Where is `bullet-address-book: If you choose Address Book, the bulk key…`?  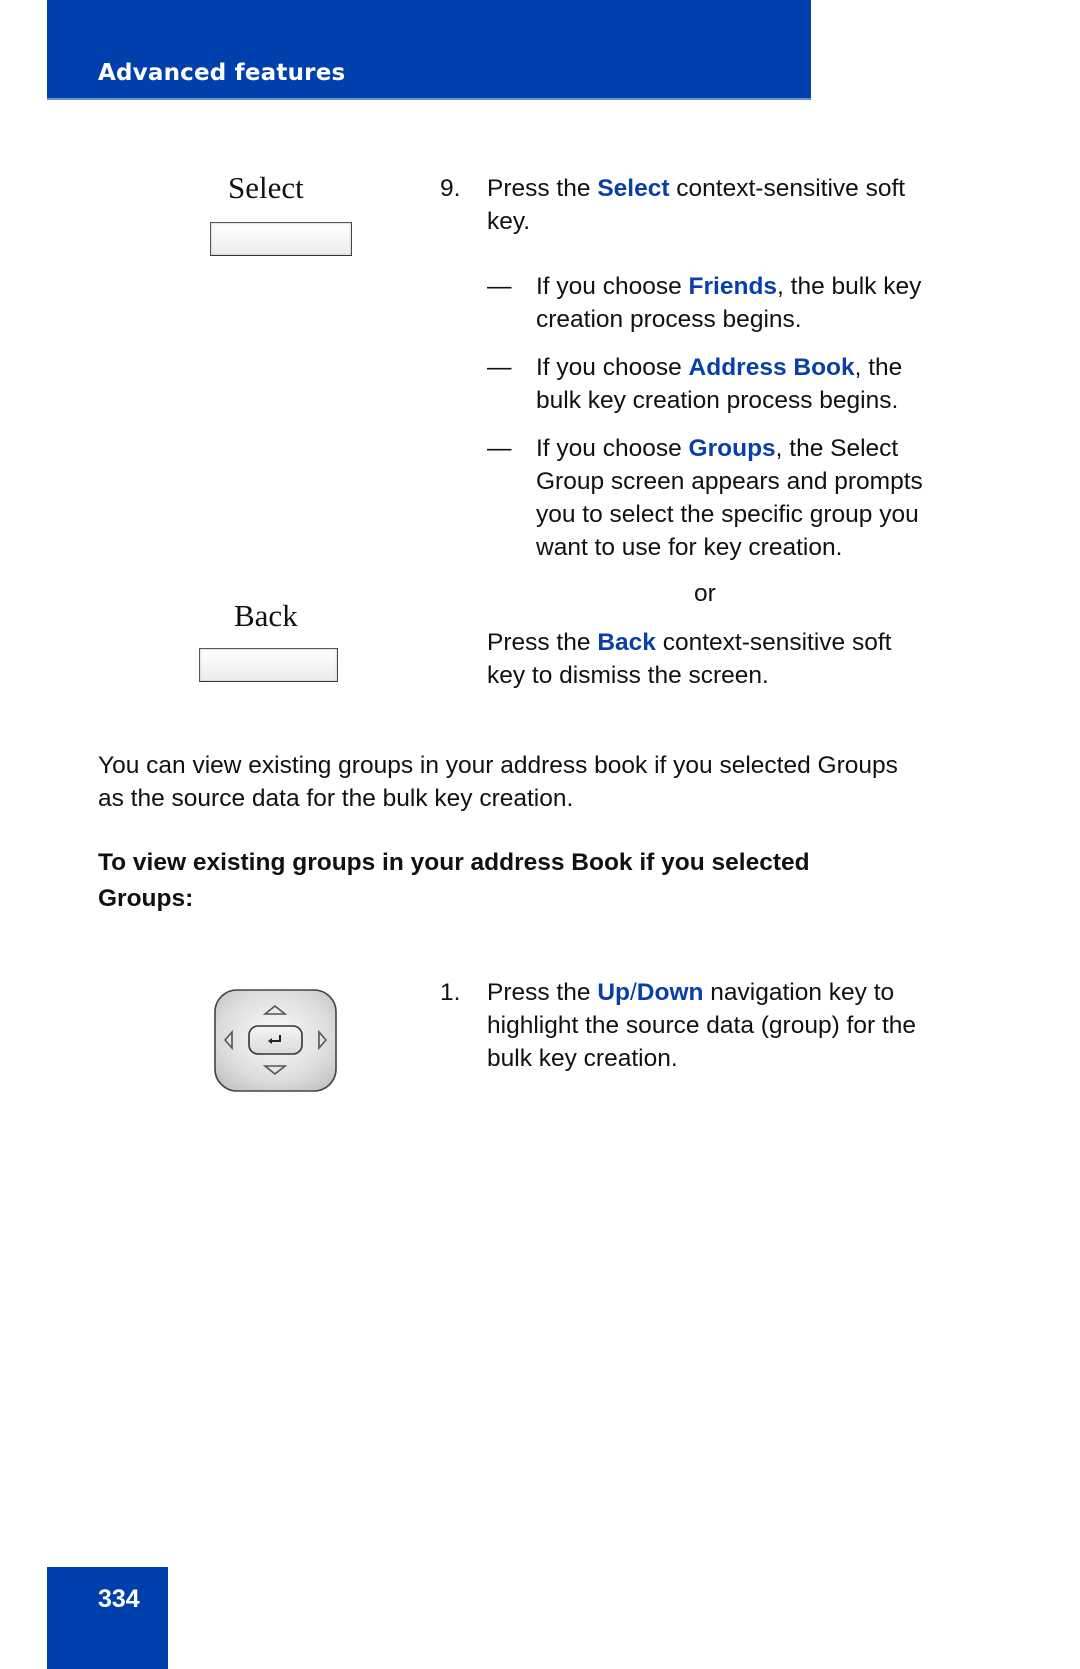
bullet-address-book: If you choose Address Book, the bulk key… is located at coordinates (719, 384).